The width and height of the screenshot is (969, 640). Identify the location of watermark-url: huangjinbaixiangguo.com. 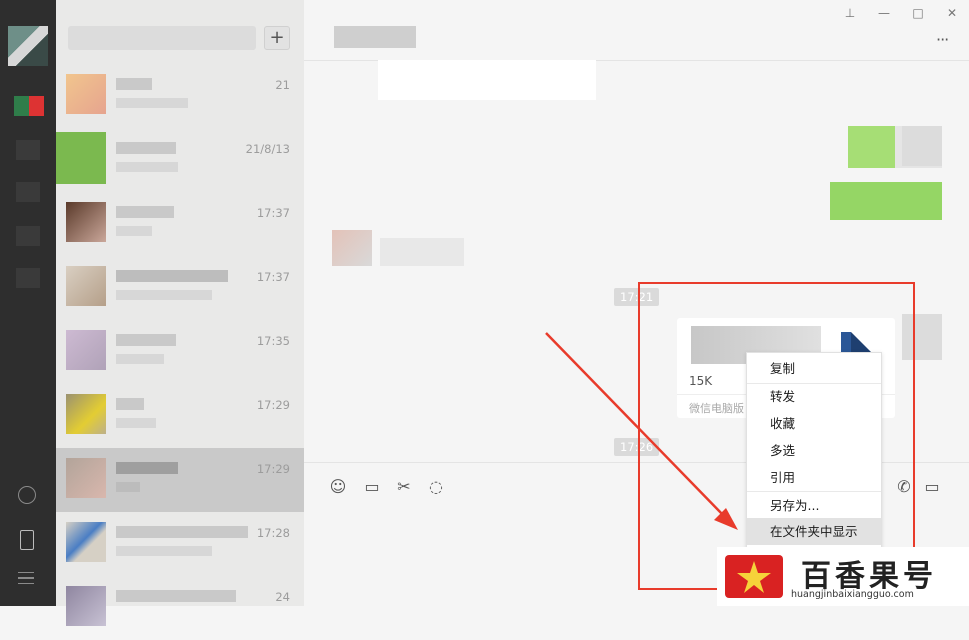
(852, 594).